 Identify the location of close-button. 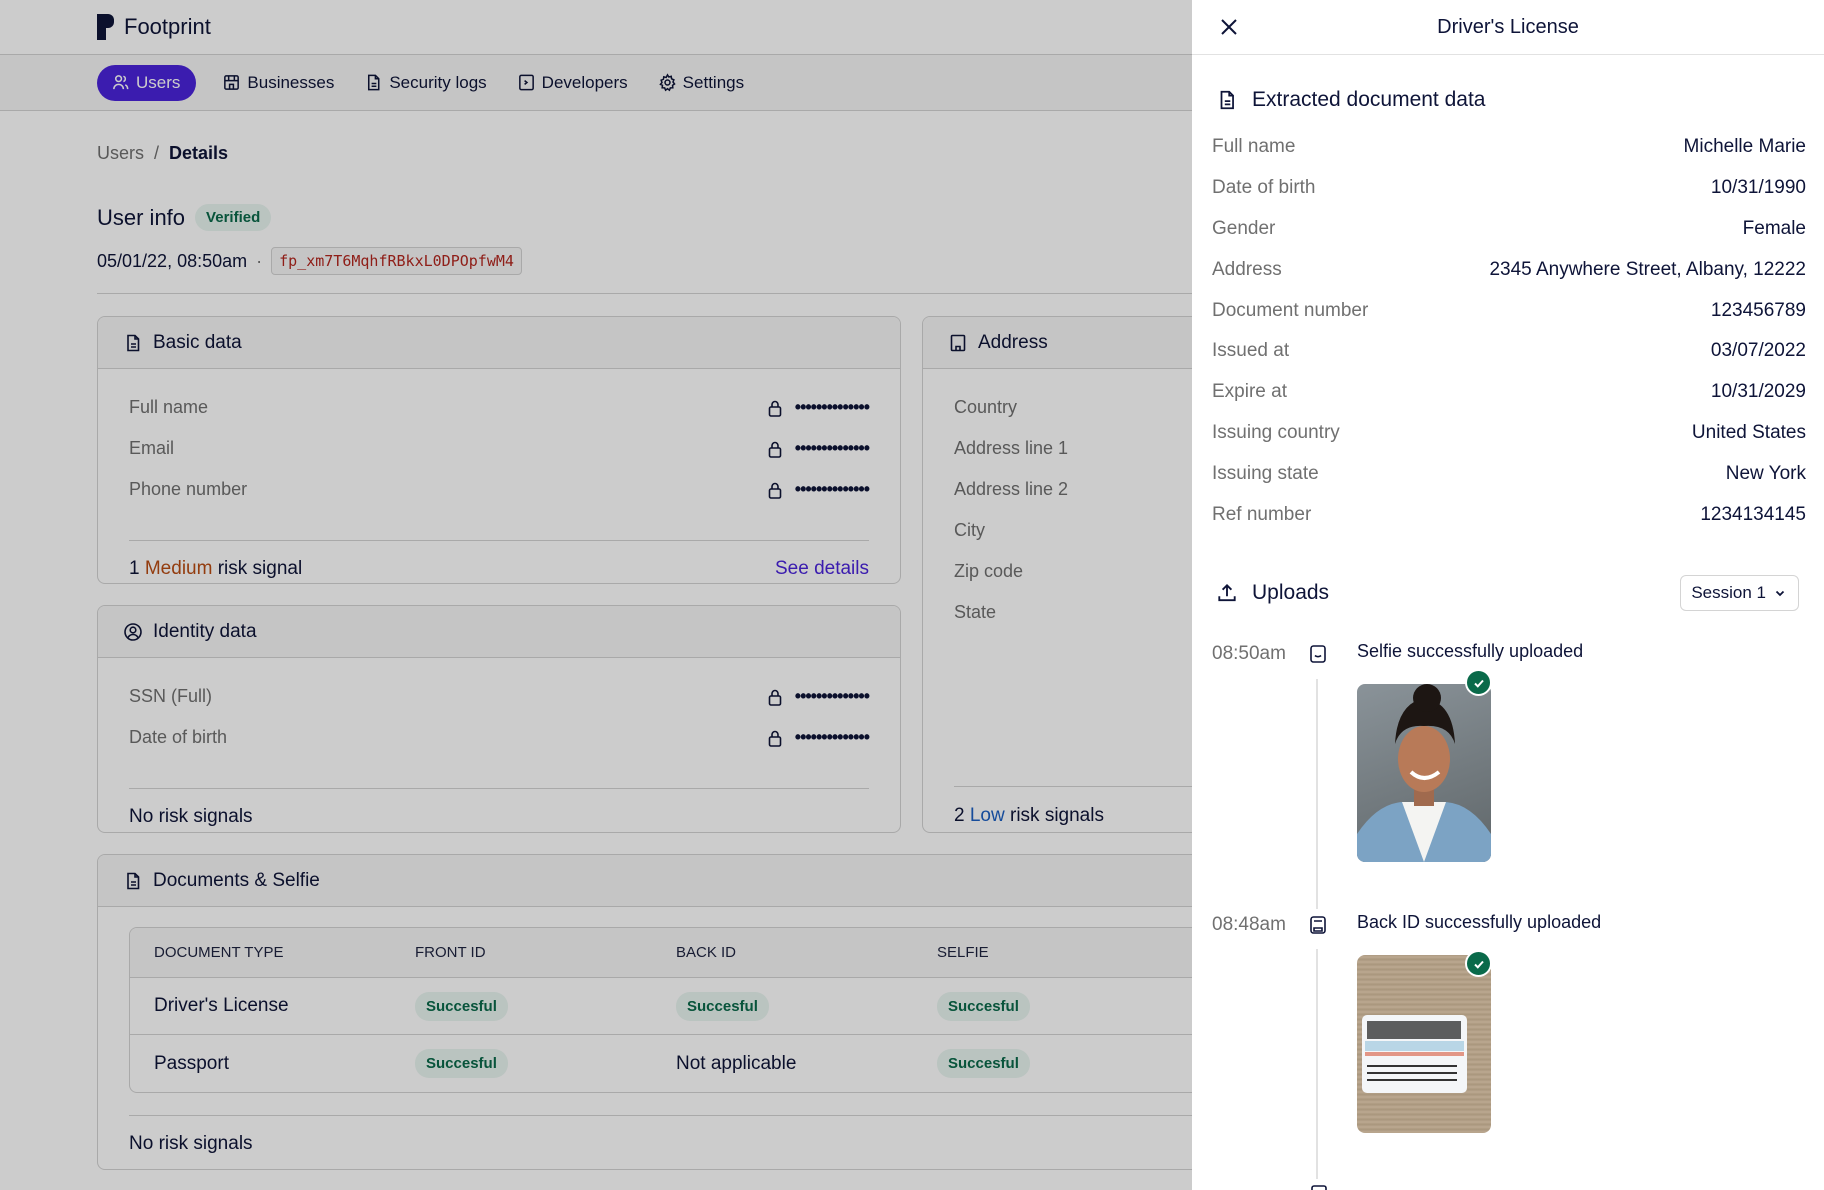
(1229, 27).